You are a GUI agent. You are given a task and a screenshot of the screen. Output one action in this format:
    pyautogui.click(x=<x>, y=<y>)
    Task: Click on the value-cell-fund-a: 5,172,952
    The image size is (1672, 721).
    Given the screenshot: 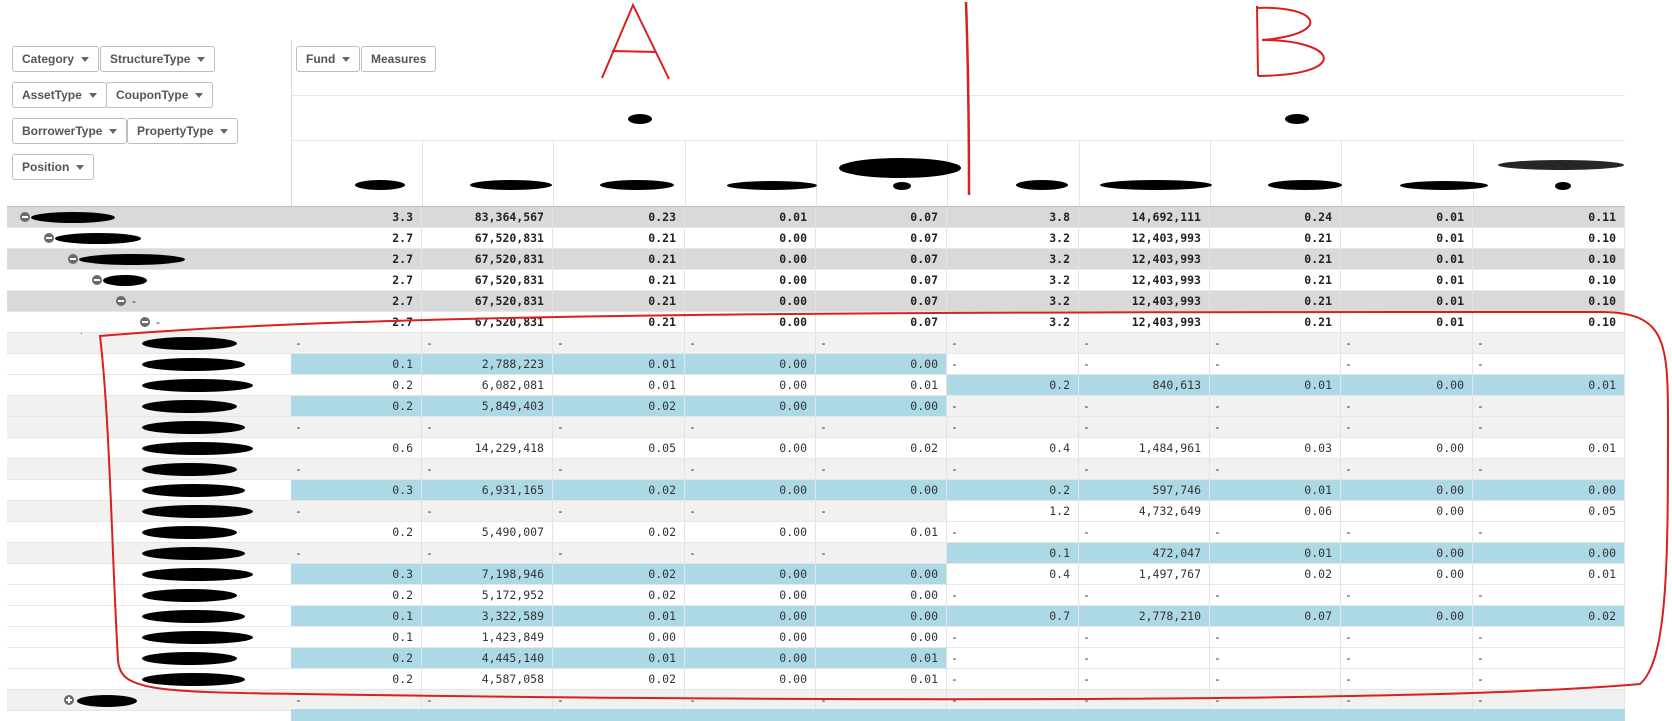 What is the action you would take?
    pyautogui.click(x=487, y=595)
    